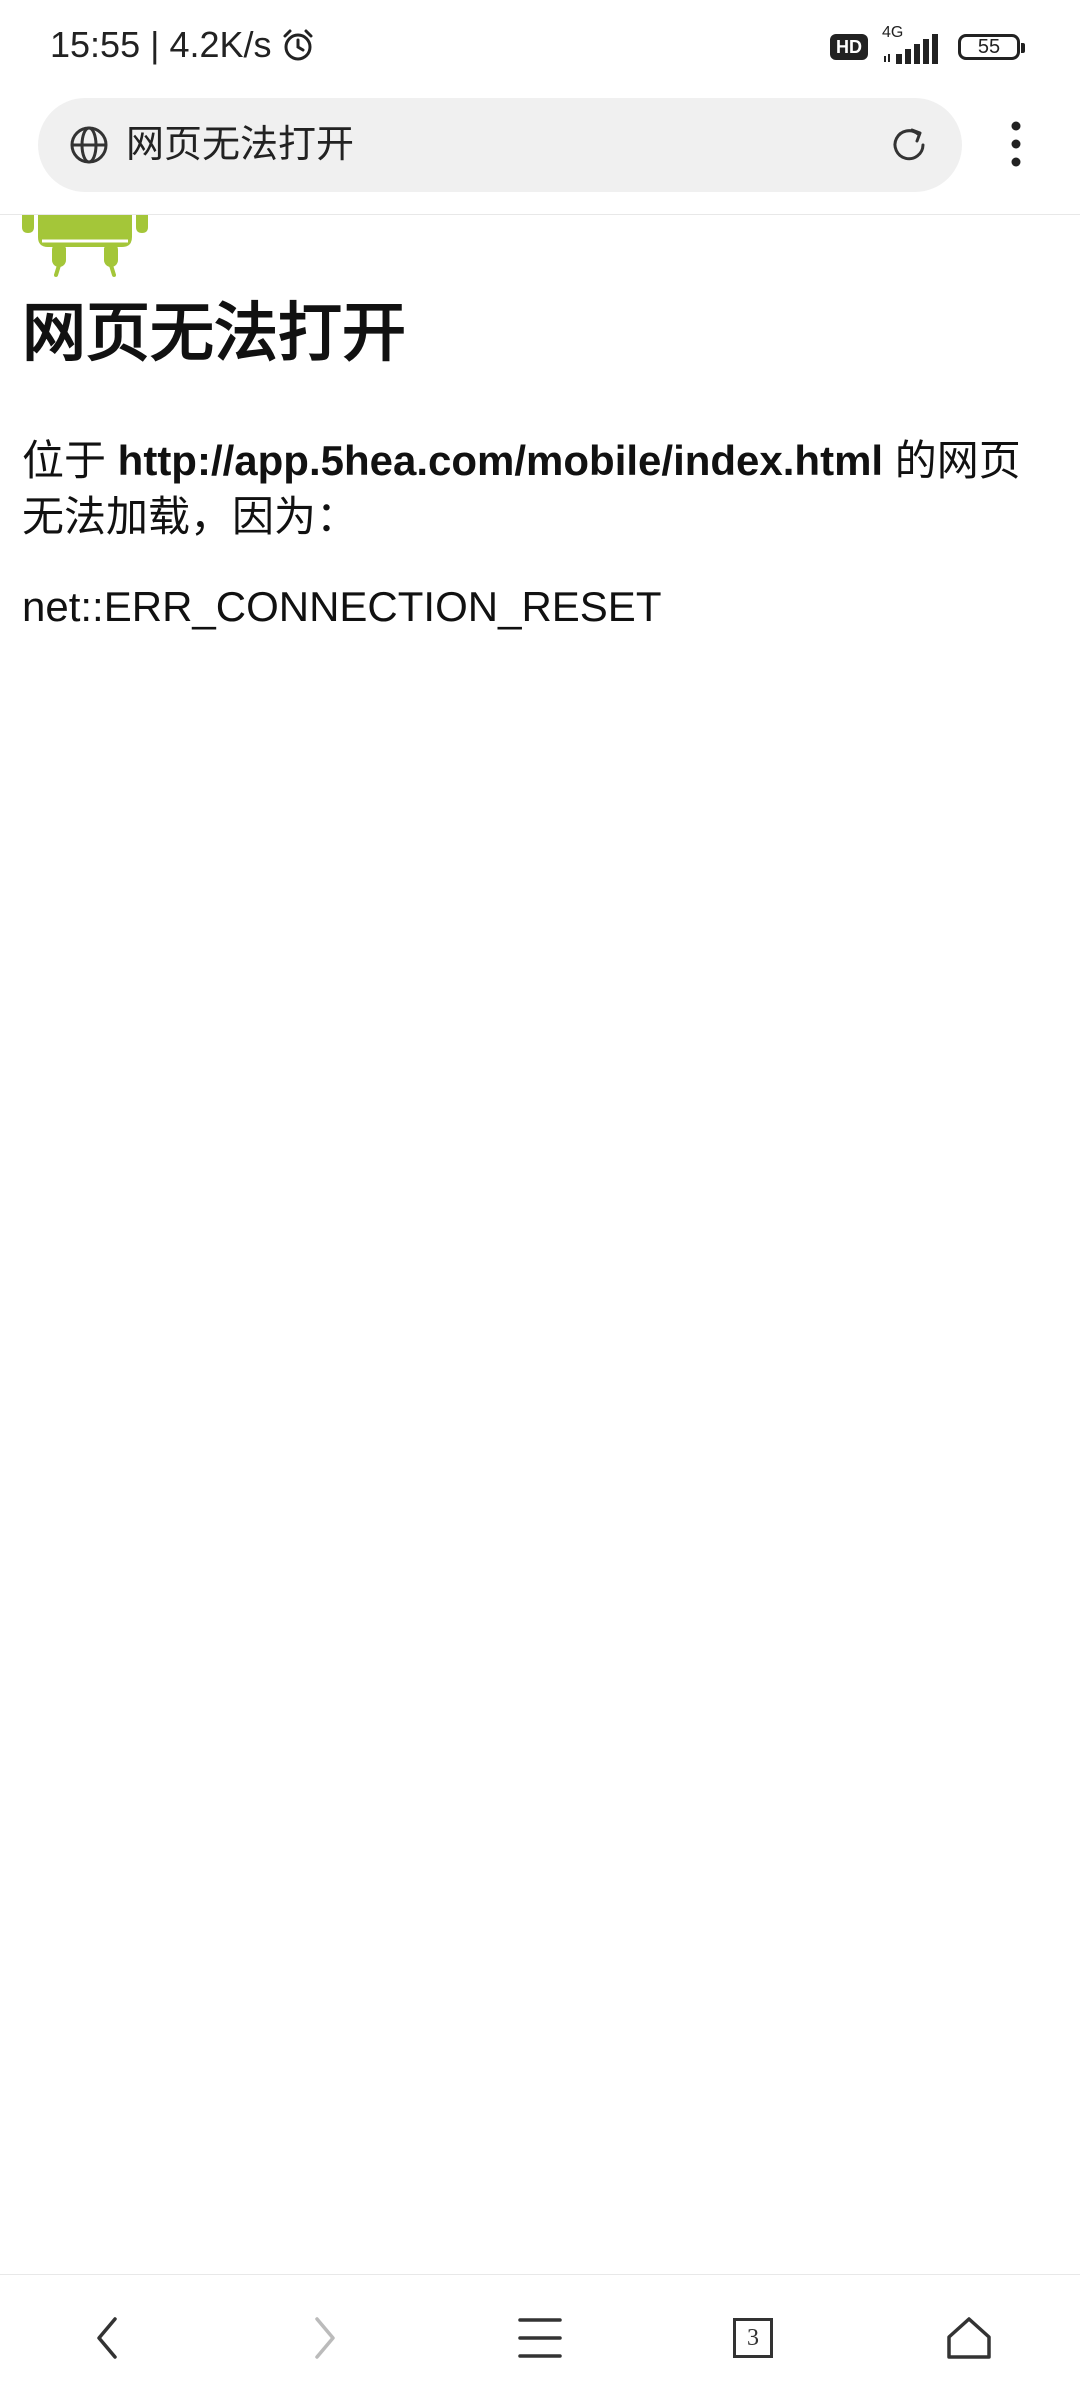  I want to click on tabs-button: 3, so click(753, 2338).